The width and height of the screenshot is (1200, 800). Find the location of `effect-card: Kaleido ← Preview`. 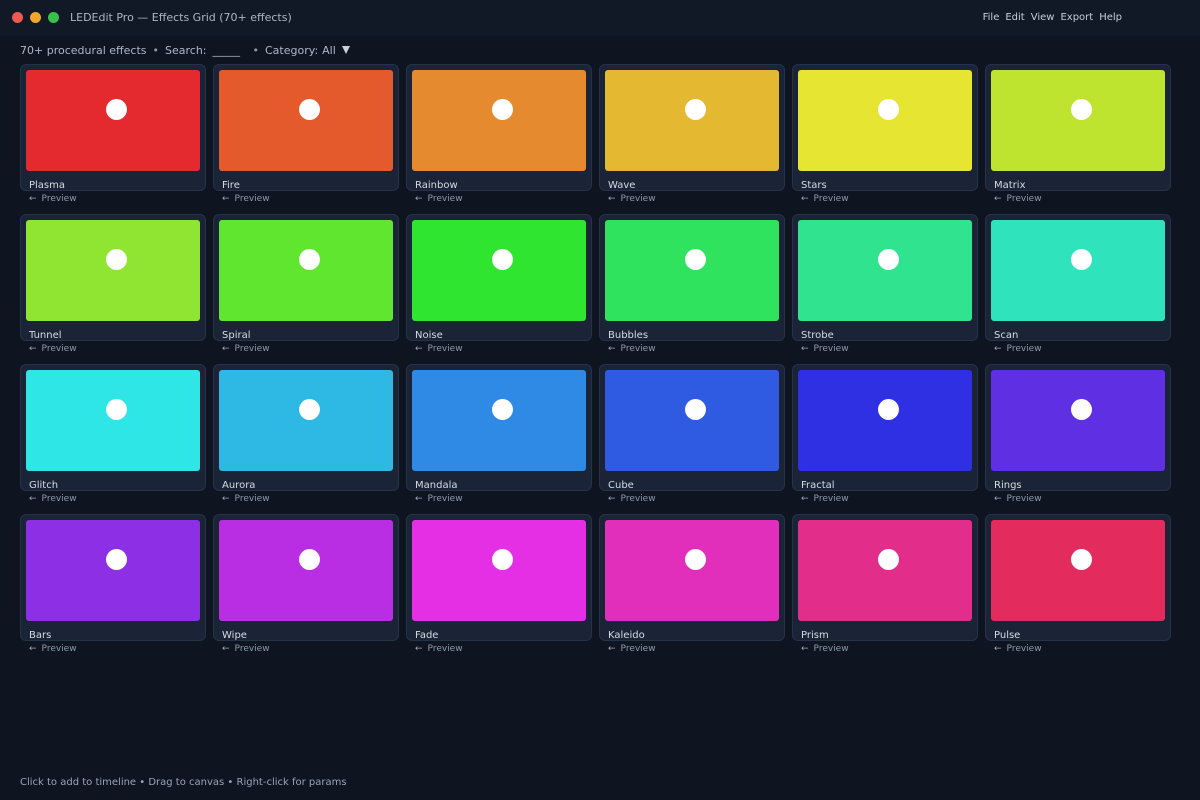

effect-card: Kaleido ← Preview is located at coordinates (692, 584).